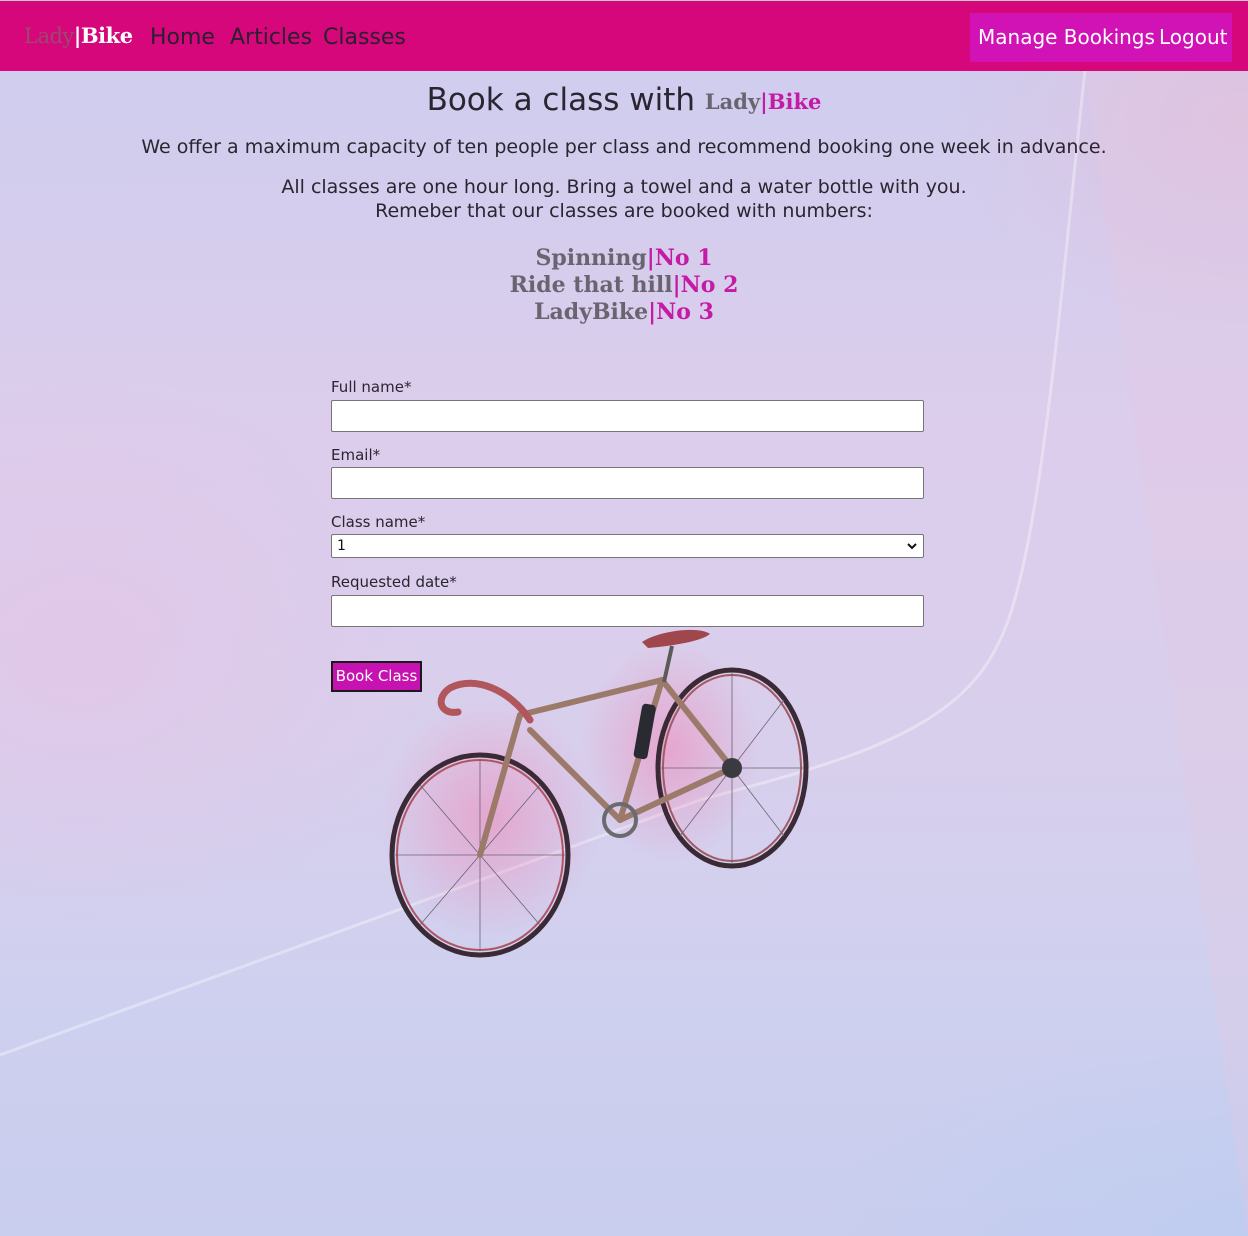  I want to click on manage-bookings-link: Manage Bookings, so click(1066, 37).